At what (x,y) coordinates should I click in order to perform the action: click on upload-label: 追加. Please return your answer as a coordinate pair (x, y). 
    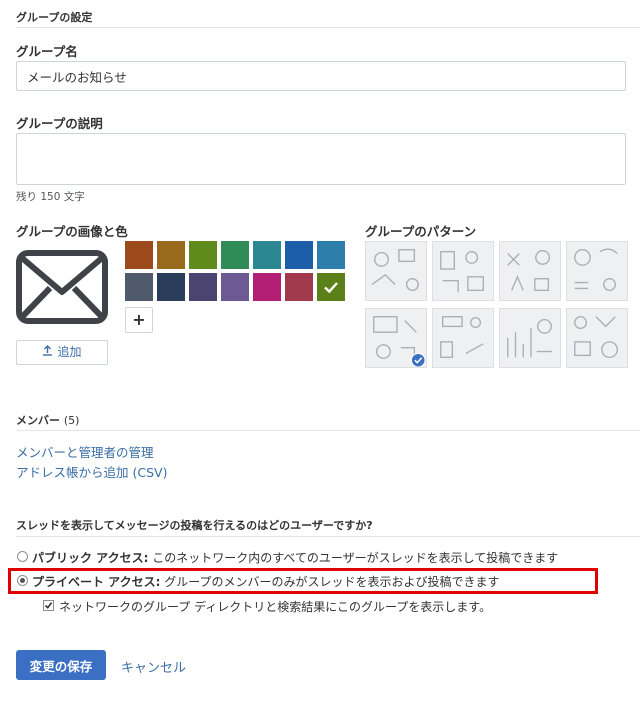
    Looking at the image, I should click on (69, 352).